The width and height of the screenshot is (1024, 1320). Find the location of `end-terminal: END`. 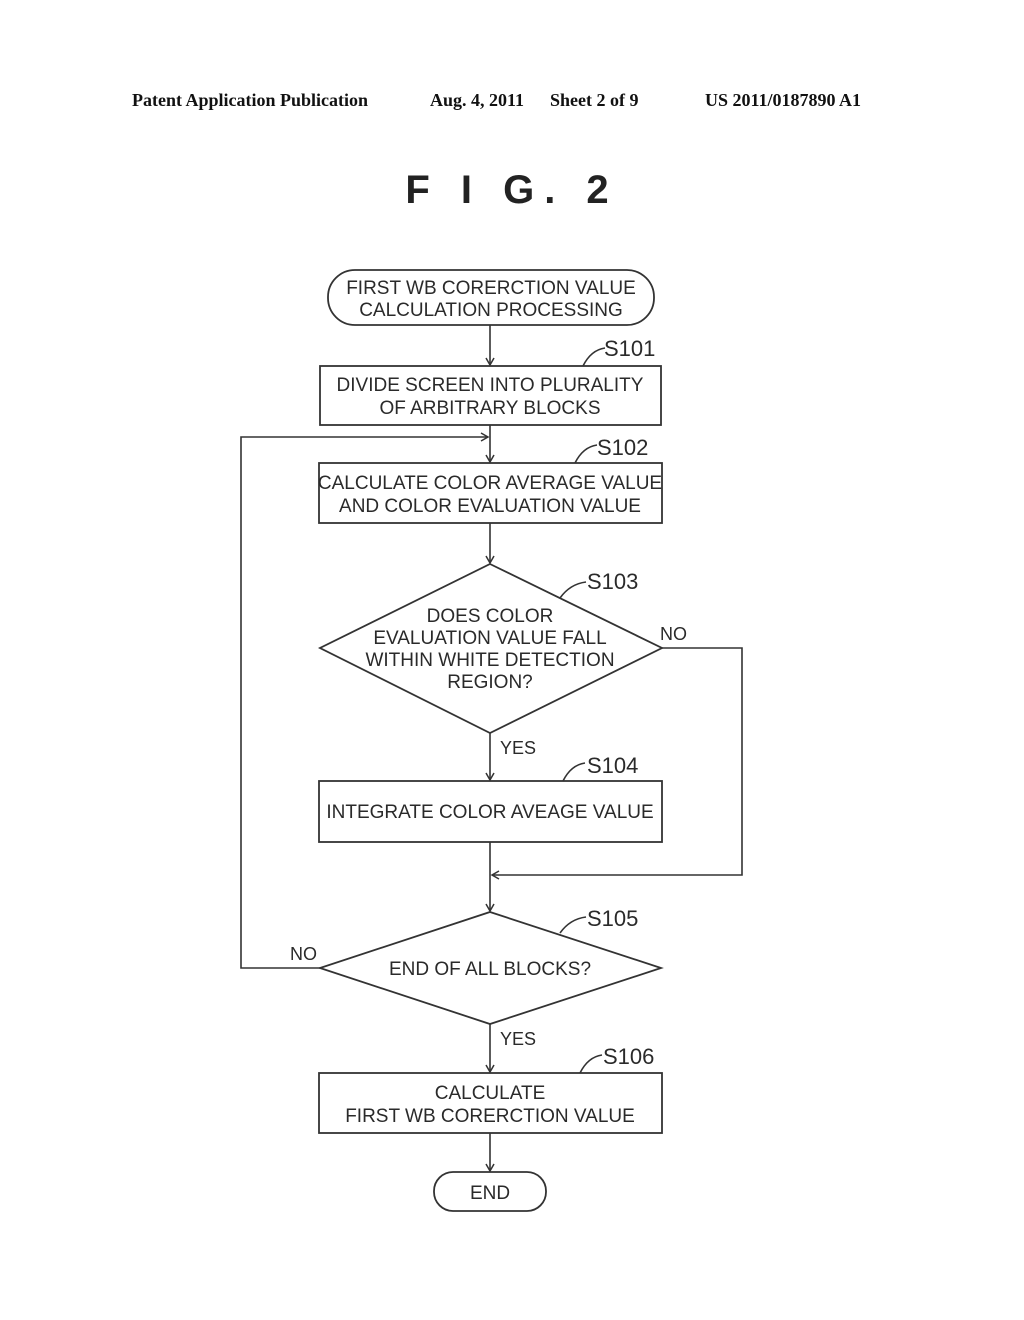

end-terminal: END is located at coordinates (490, 1191).